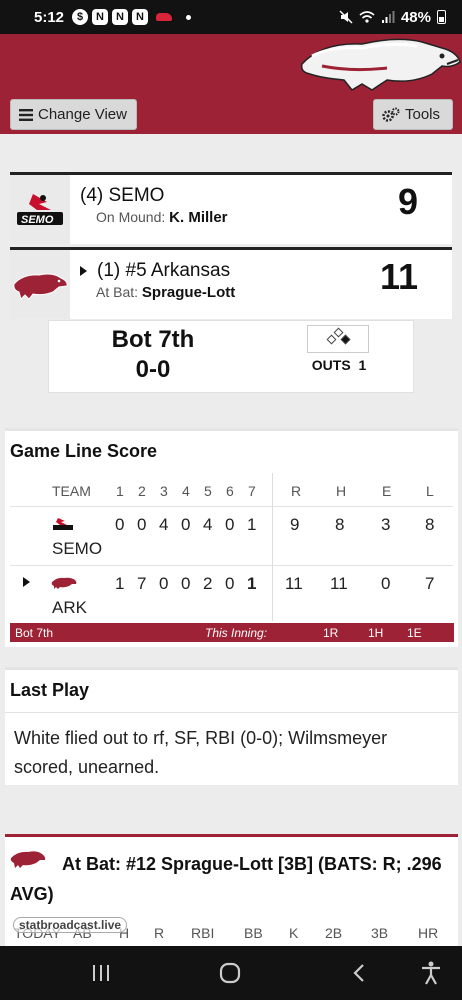 This screenshot has height=1000, width=462. Describe the element at coordinates (346, 17) in the screenshot. I see `mute-icon` at that location.